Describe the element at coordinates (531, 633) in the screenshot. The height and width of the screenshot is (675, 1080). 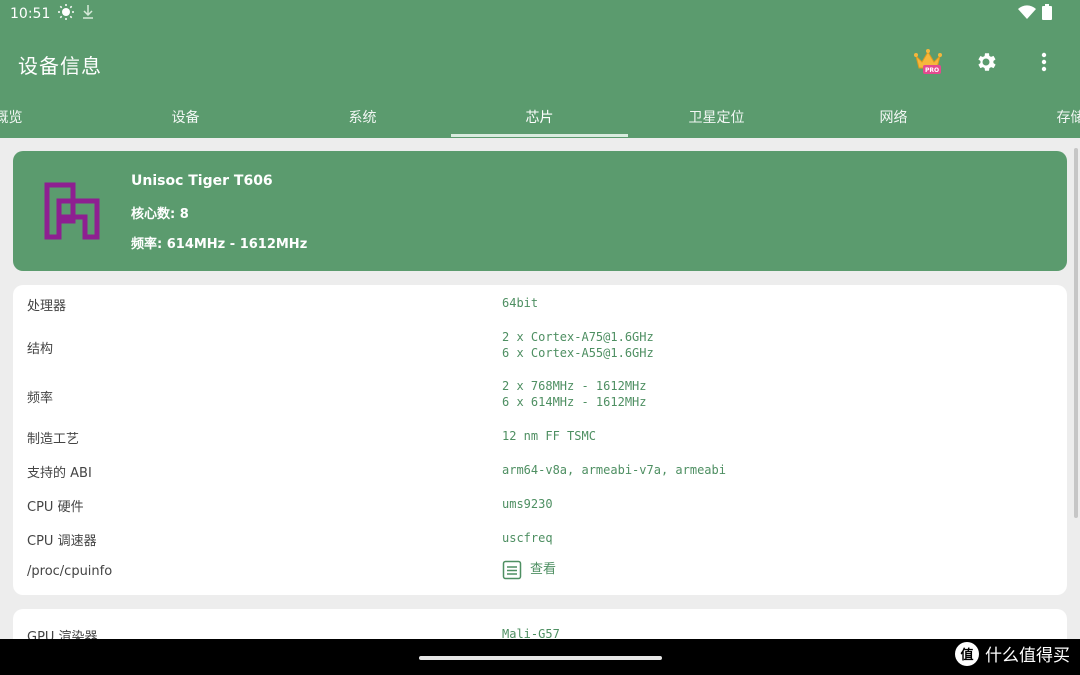
I see `row-value: Mali-G57` at that location.